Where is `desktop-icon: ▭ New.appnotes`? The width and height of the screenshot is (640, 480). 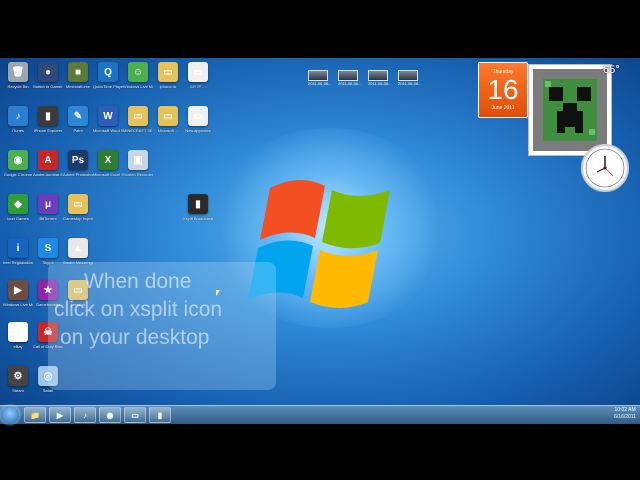
desktop-icon: ▭ New.appnotes is located at coordinates (198, 119).